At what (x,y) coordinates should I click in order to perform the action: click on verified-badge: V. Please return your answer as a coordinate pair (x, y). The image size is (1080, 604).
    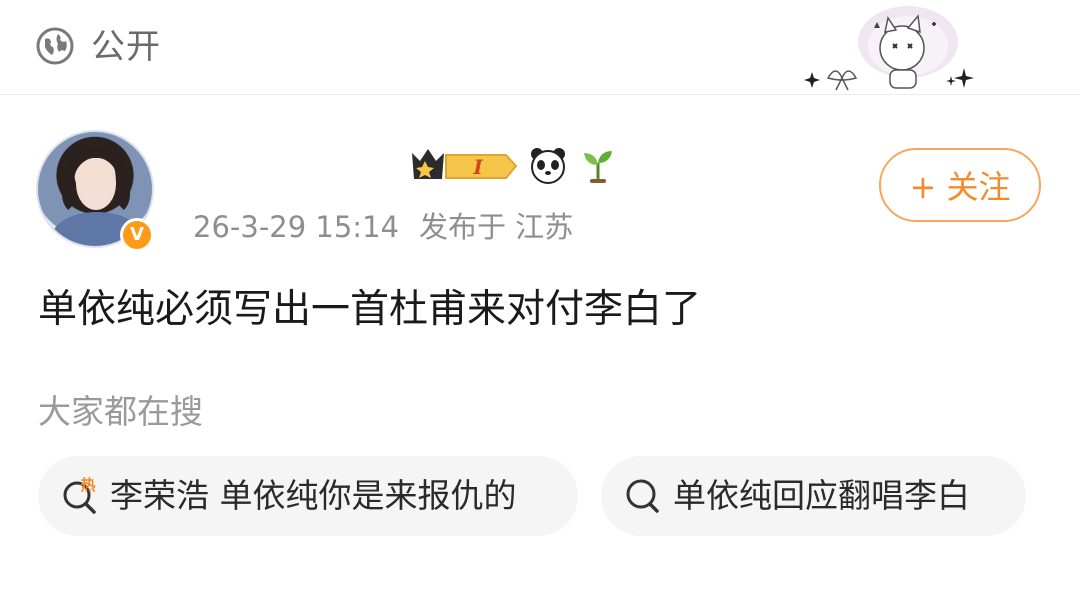
    Looking at the image, I should click on (137, 235).